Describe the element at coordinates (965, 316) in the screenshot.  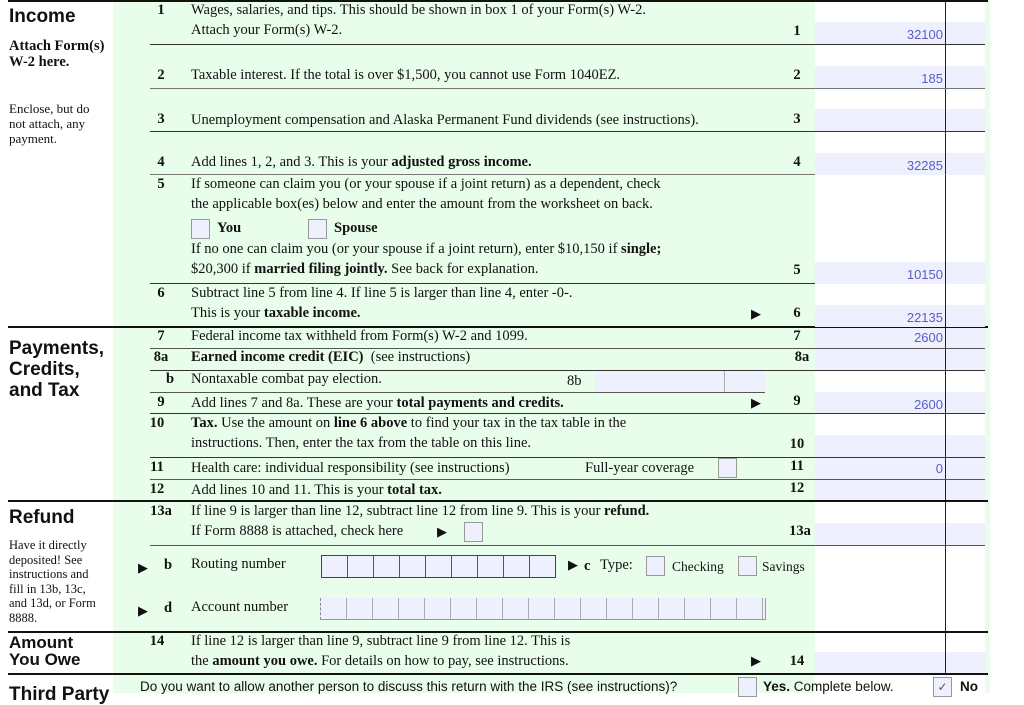
I see `line-6-cents` at that location.